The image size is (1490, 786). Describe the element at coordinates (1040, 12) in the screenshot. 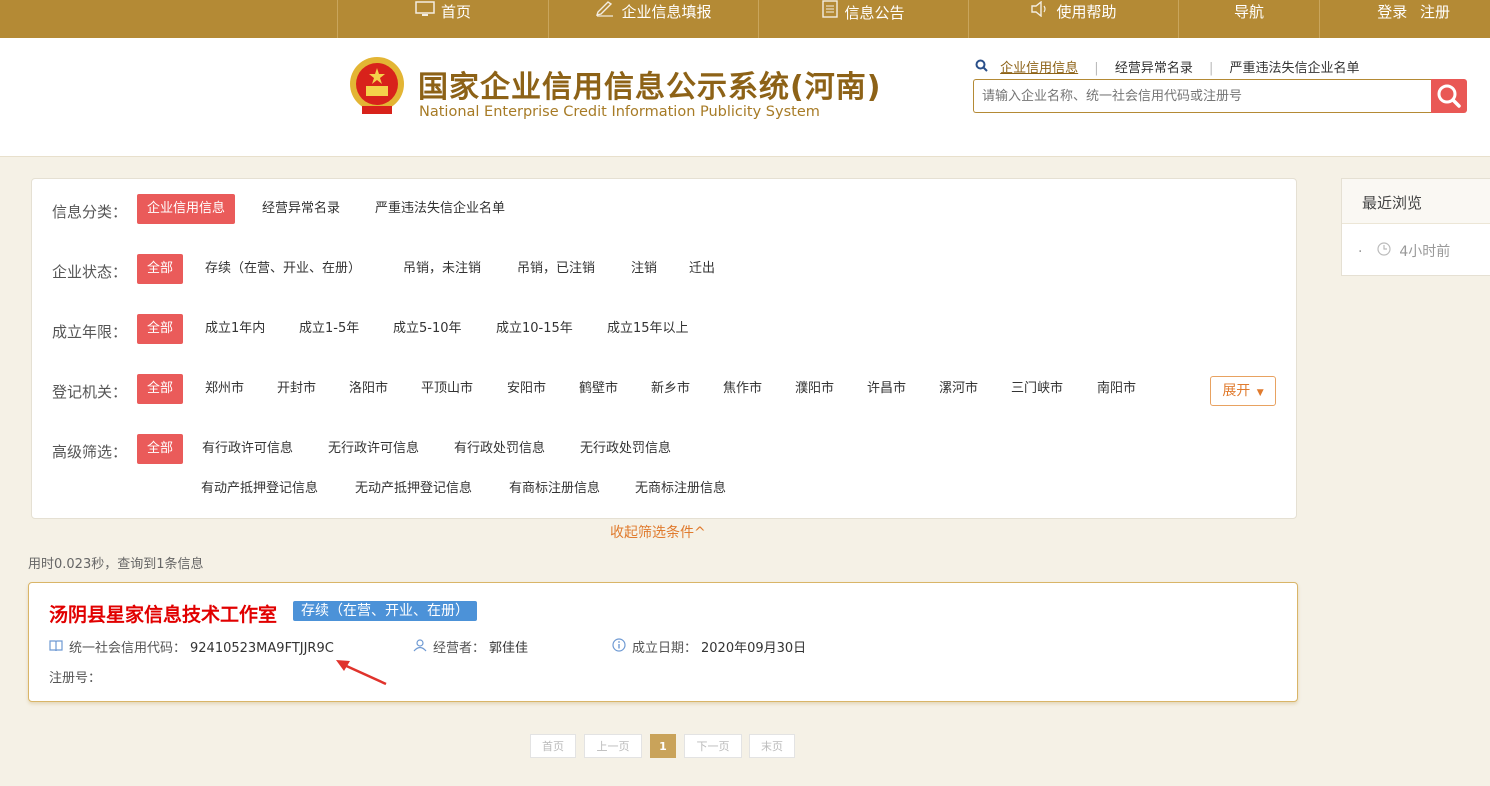

I see `speaker-icon` at that location.